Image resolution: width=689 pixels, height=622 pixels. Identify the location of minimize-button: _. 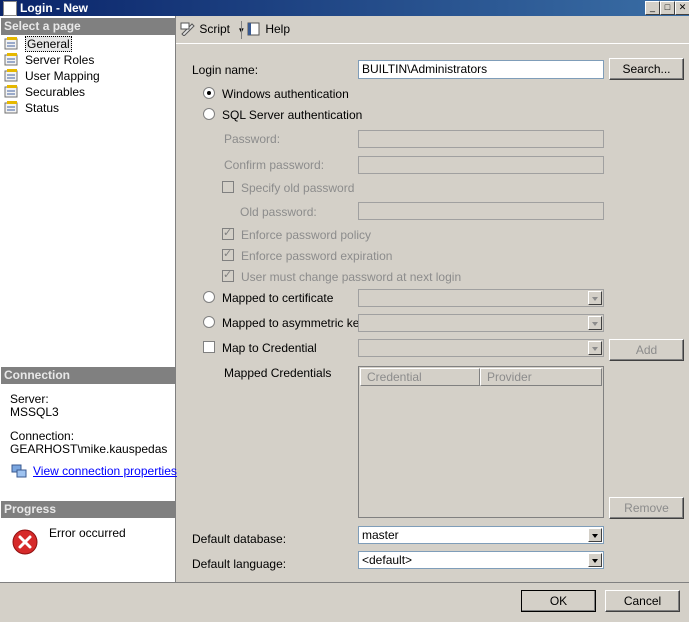
(652, 8).